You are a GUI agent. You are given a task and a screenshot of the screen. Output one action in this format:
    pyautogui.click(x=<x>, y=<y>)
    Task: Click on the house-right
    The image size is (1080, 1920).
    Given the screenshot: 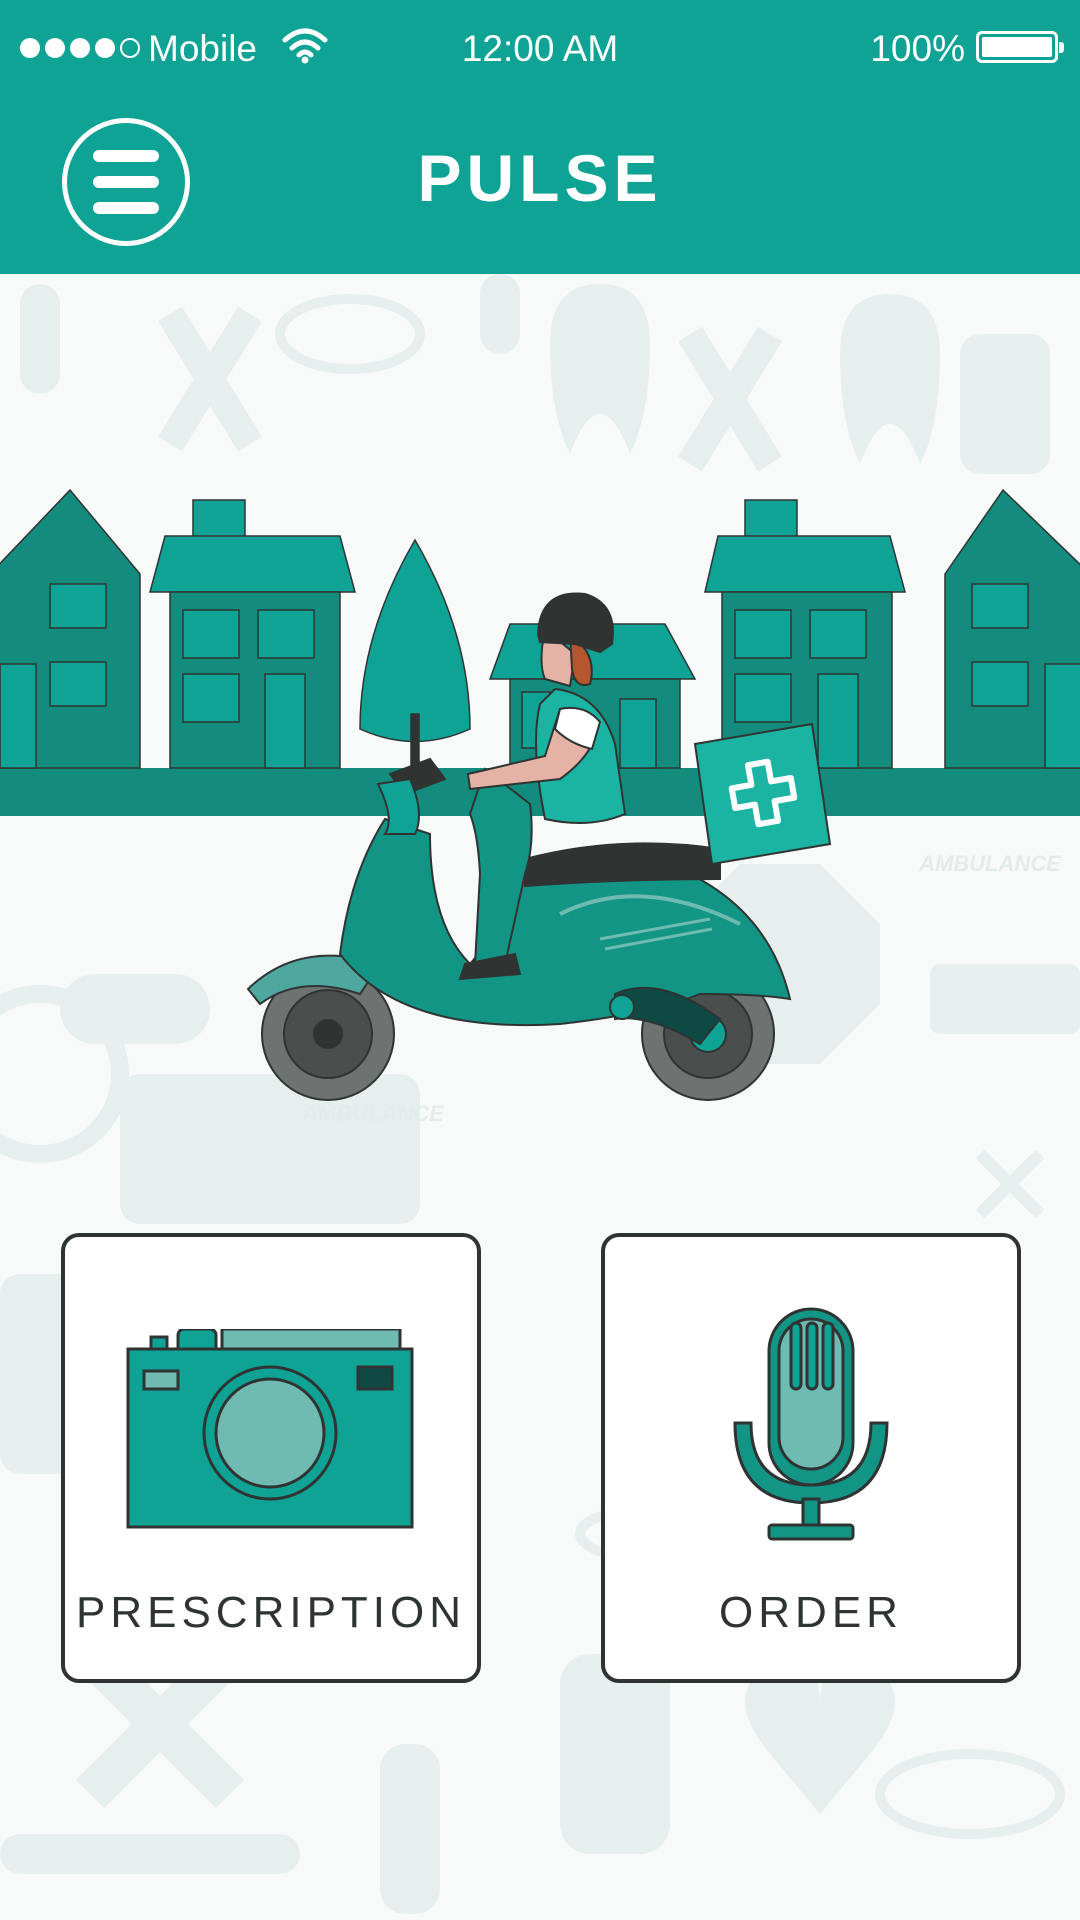 What is the action you would take?
    pyautogui.click(x=1012, y=628)
    